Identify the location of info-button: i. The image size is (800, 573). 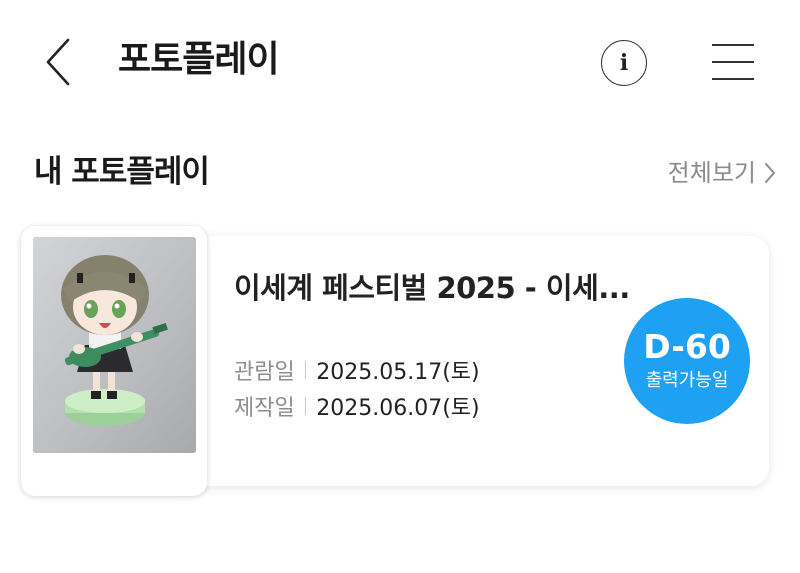
(624, 63).